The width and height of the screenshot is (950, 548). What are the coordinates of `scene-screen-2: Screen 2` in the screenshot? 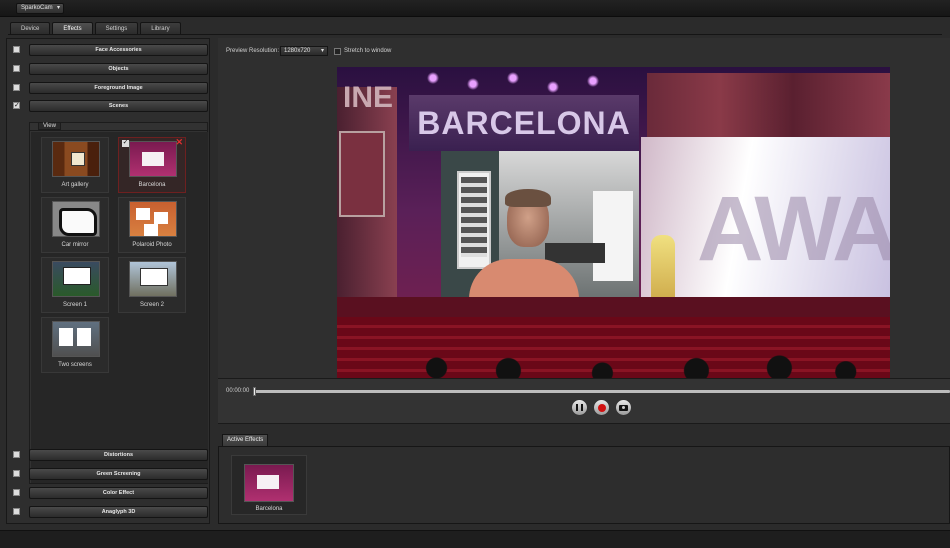 It's located at (152, 285).